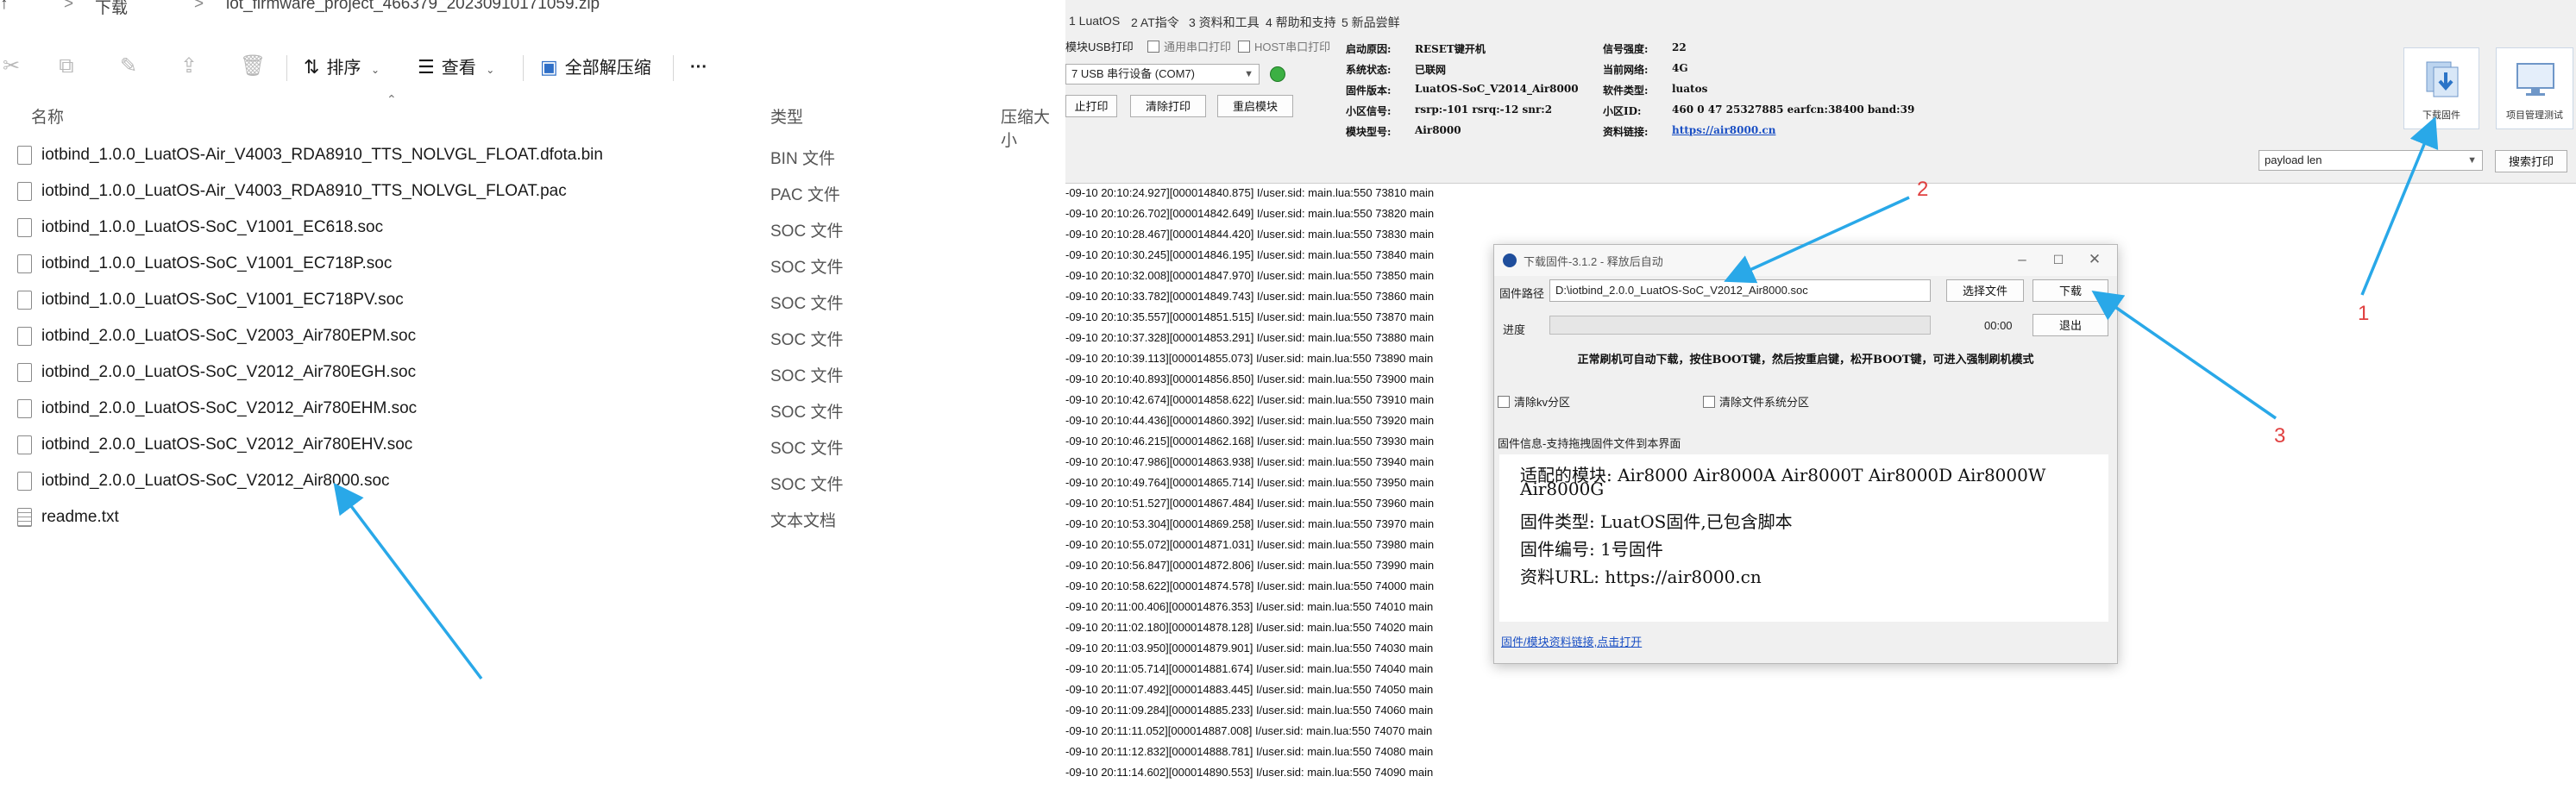 Image resolution: width=2576 pixels, height=789 pixels. Describe the element at coordinates (2364, 313) in the screenshot. I see `annotation-number-1: 1` at that location.